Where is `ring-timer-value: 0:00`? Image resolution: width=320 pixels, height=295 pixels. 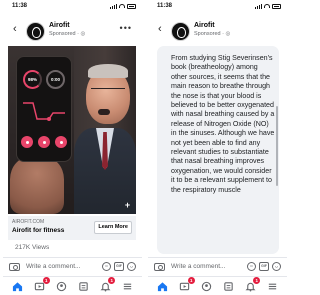 ring-timer-value: 0:00 is located at coordinates (55, 79).